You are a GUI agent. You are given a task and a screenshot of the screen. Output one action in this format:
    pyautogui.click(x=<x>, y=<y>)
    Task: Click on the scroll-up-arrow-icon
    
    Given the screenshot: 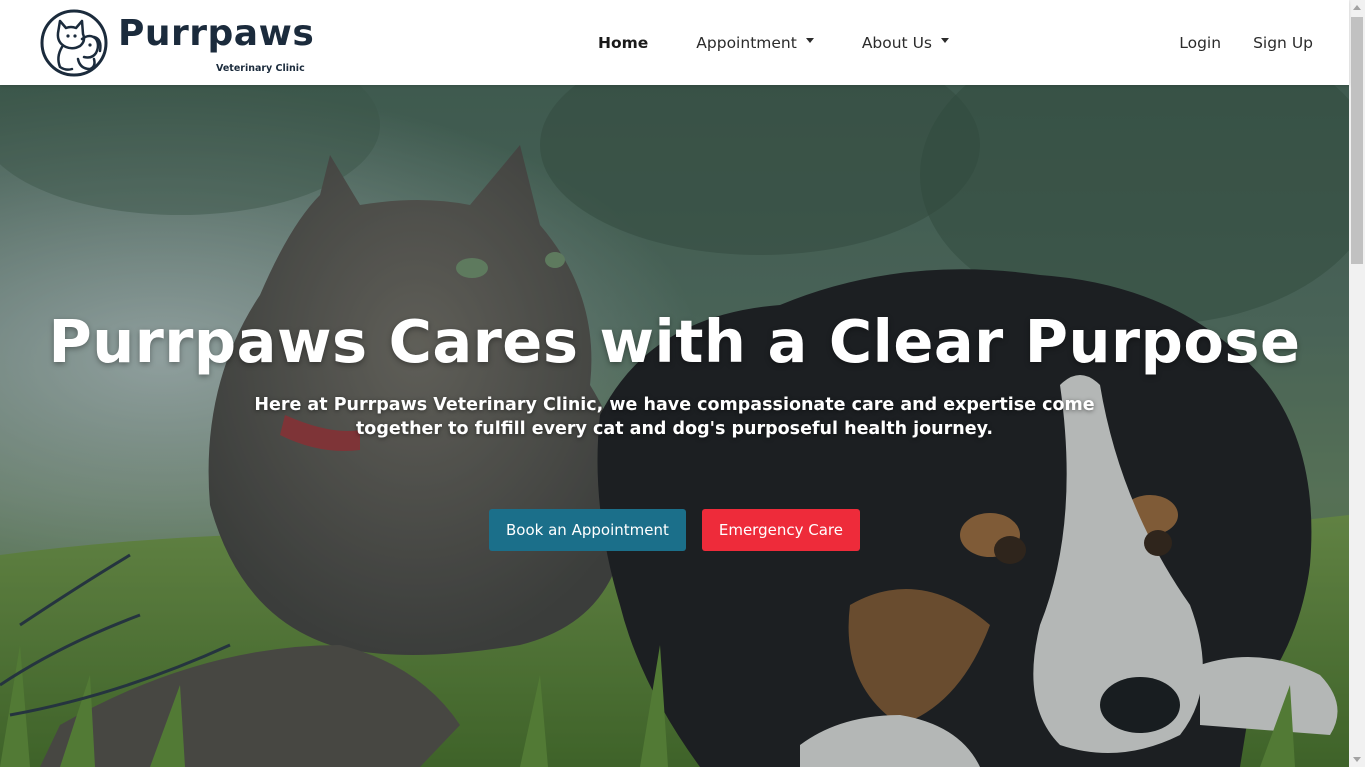 What is the action you would take?
    pyautogui.click(x=1357, y=8)
    